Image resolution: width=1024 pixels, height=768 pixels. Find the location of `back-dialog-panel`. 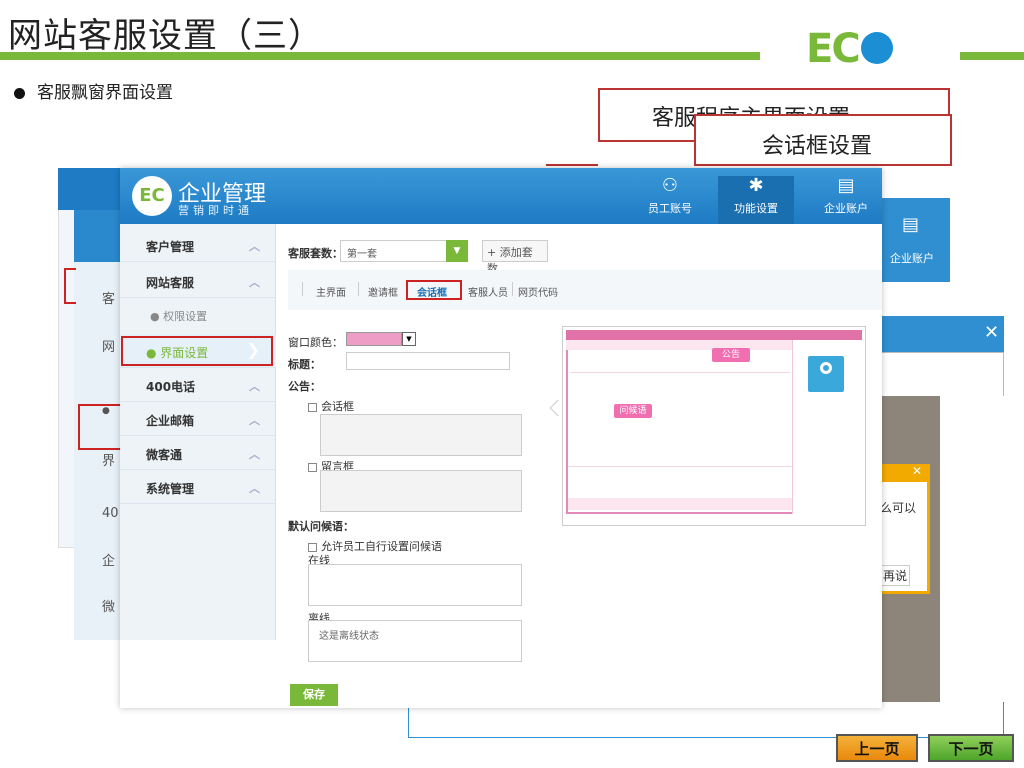

back-dialog-panel is located at coordinates (972, 549).